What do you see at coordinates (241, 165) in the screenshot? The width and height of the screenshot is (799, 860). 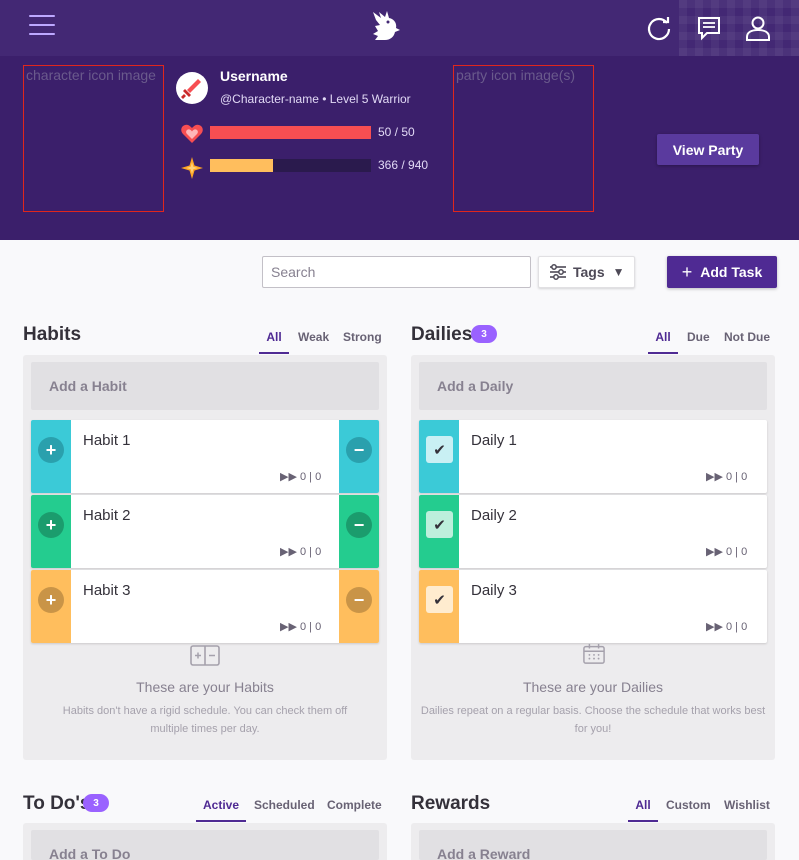 I see `experience-bar-fill` at bounding box center [241, 165].